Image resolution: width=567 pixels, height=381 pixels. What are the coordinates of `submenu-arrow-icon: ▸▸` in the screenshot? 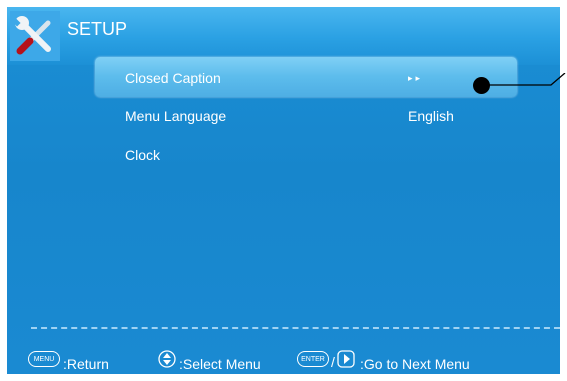 It's located at (416, 78).